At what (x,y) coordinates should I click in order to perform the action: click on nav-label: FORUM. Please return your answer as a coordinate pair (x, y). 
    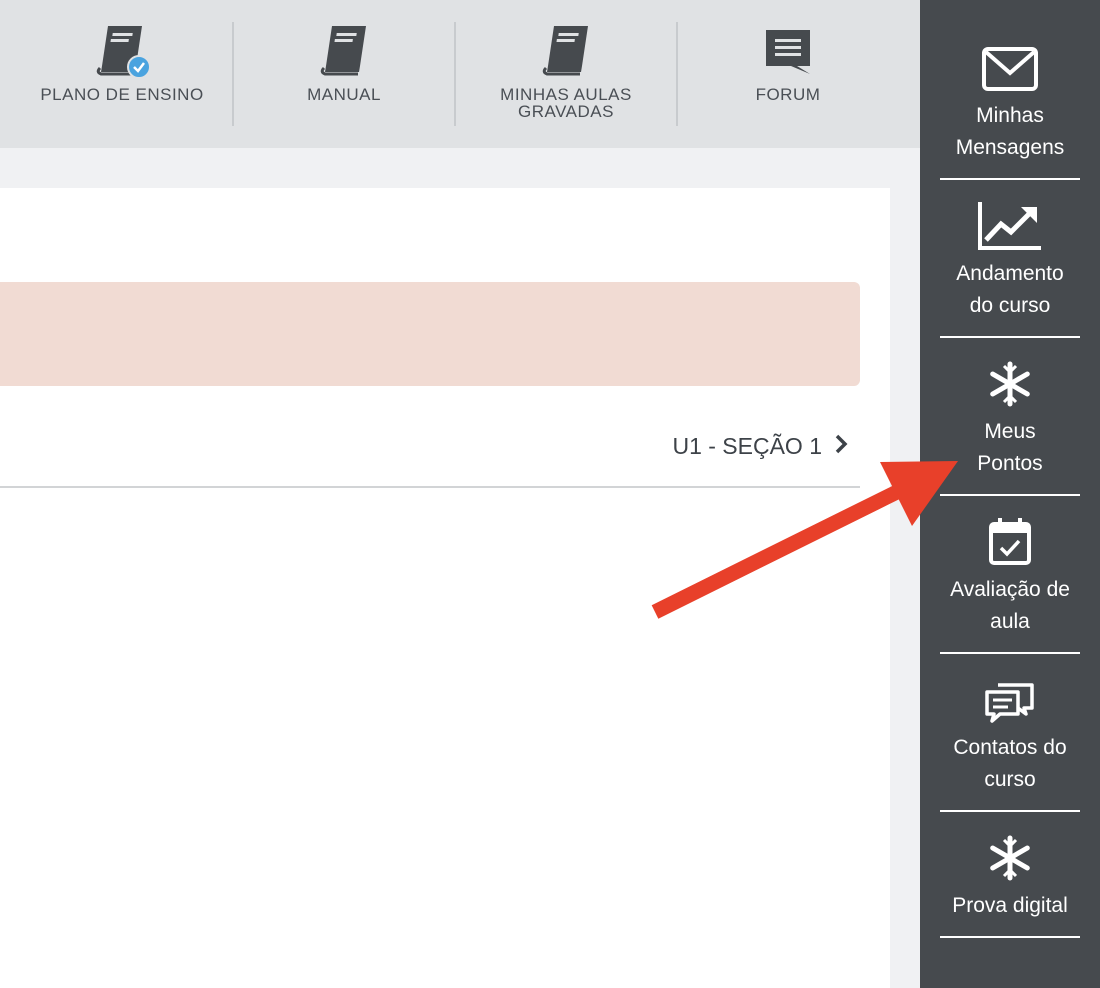
    Looking at the image, I should click on (788, 94).